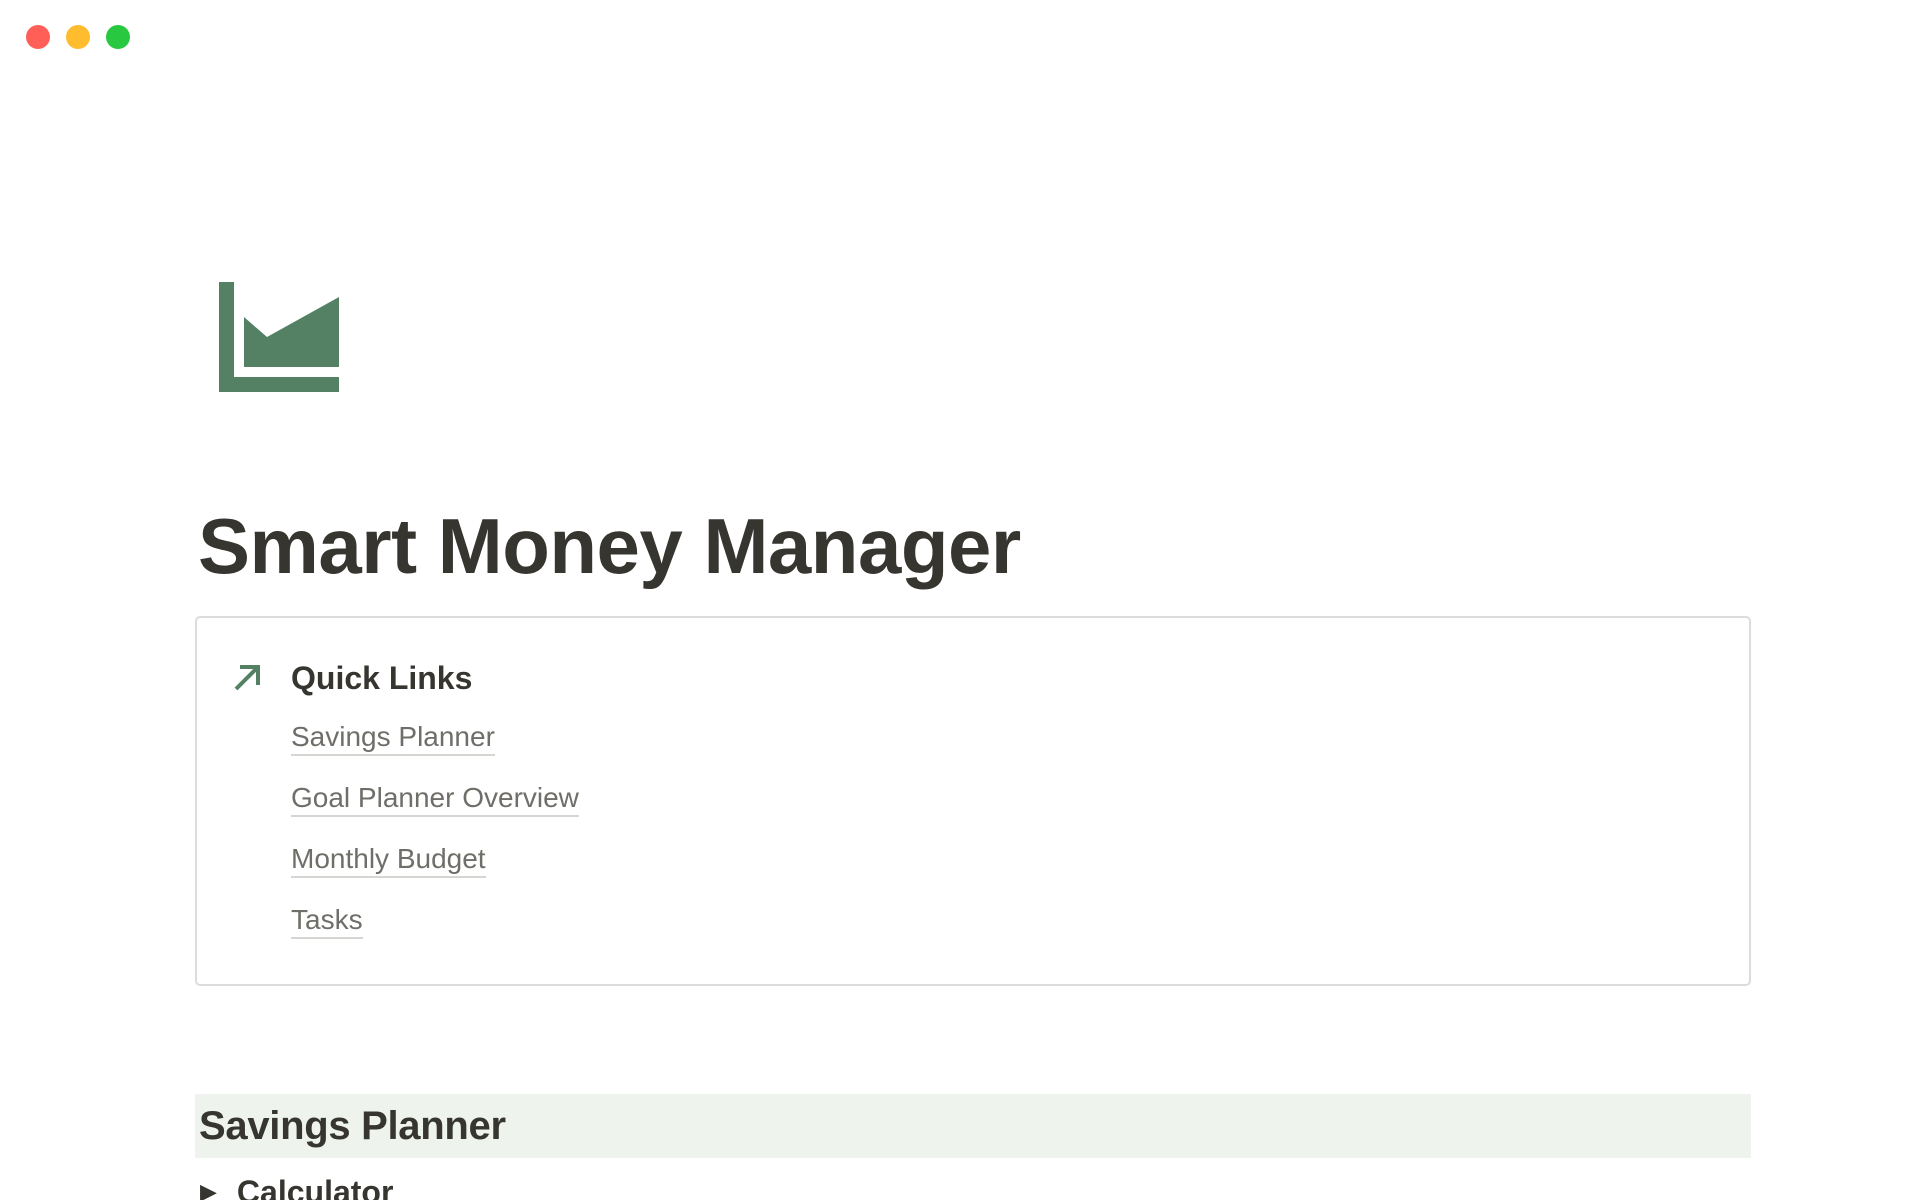 This screenshot has width=1920, height=1200. I want to click on arrow-up-right-icon, so click(247, 678).